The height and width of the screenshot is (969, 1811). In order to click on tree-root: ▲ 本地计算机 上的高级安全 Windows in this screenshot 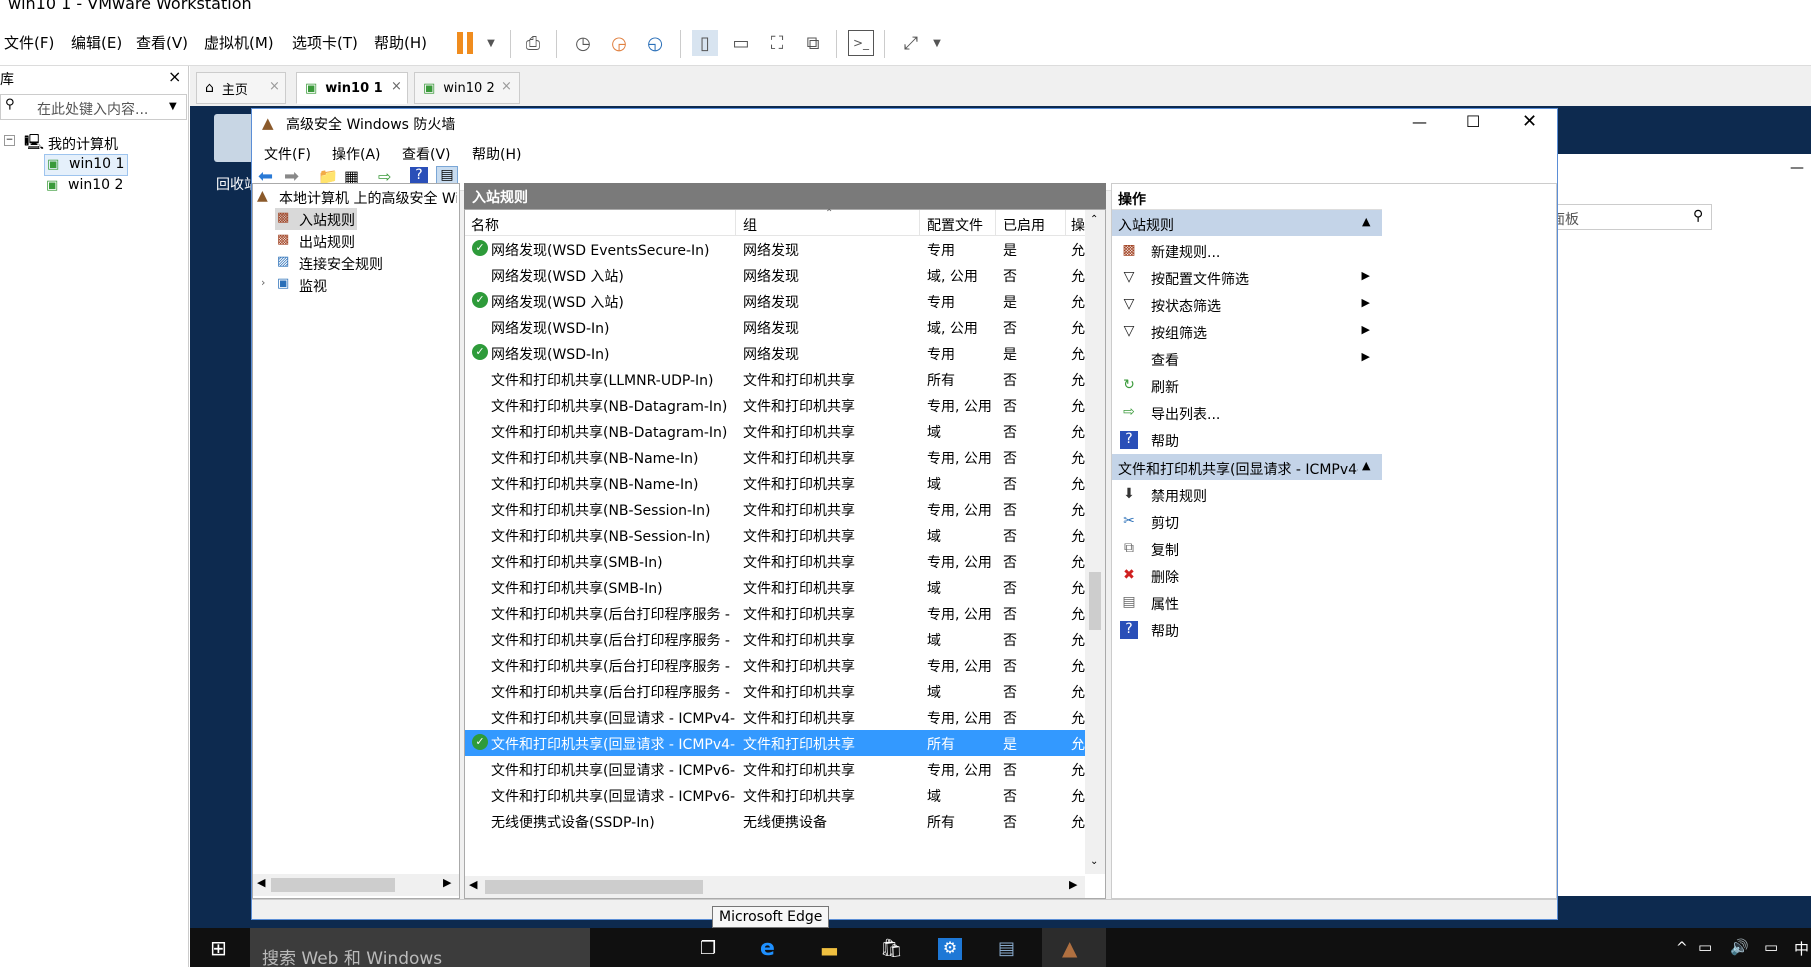, I will do `click(357, 197)`.